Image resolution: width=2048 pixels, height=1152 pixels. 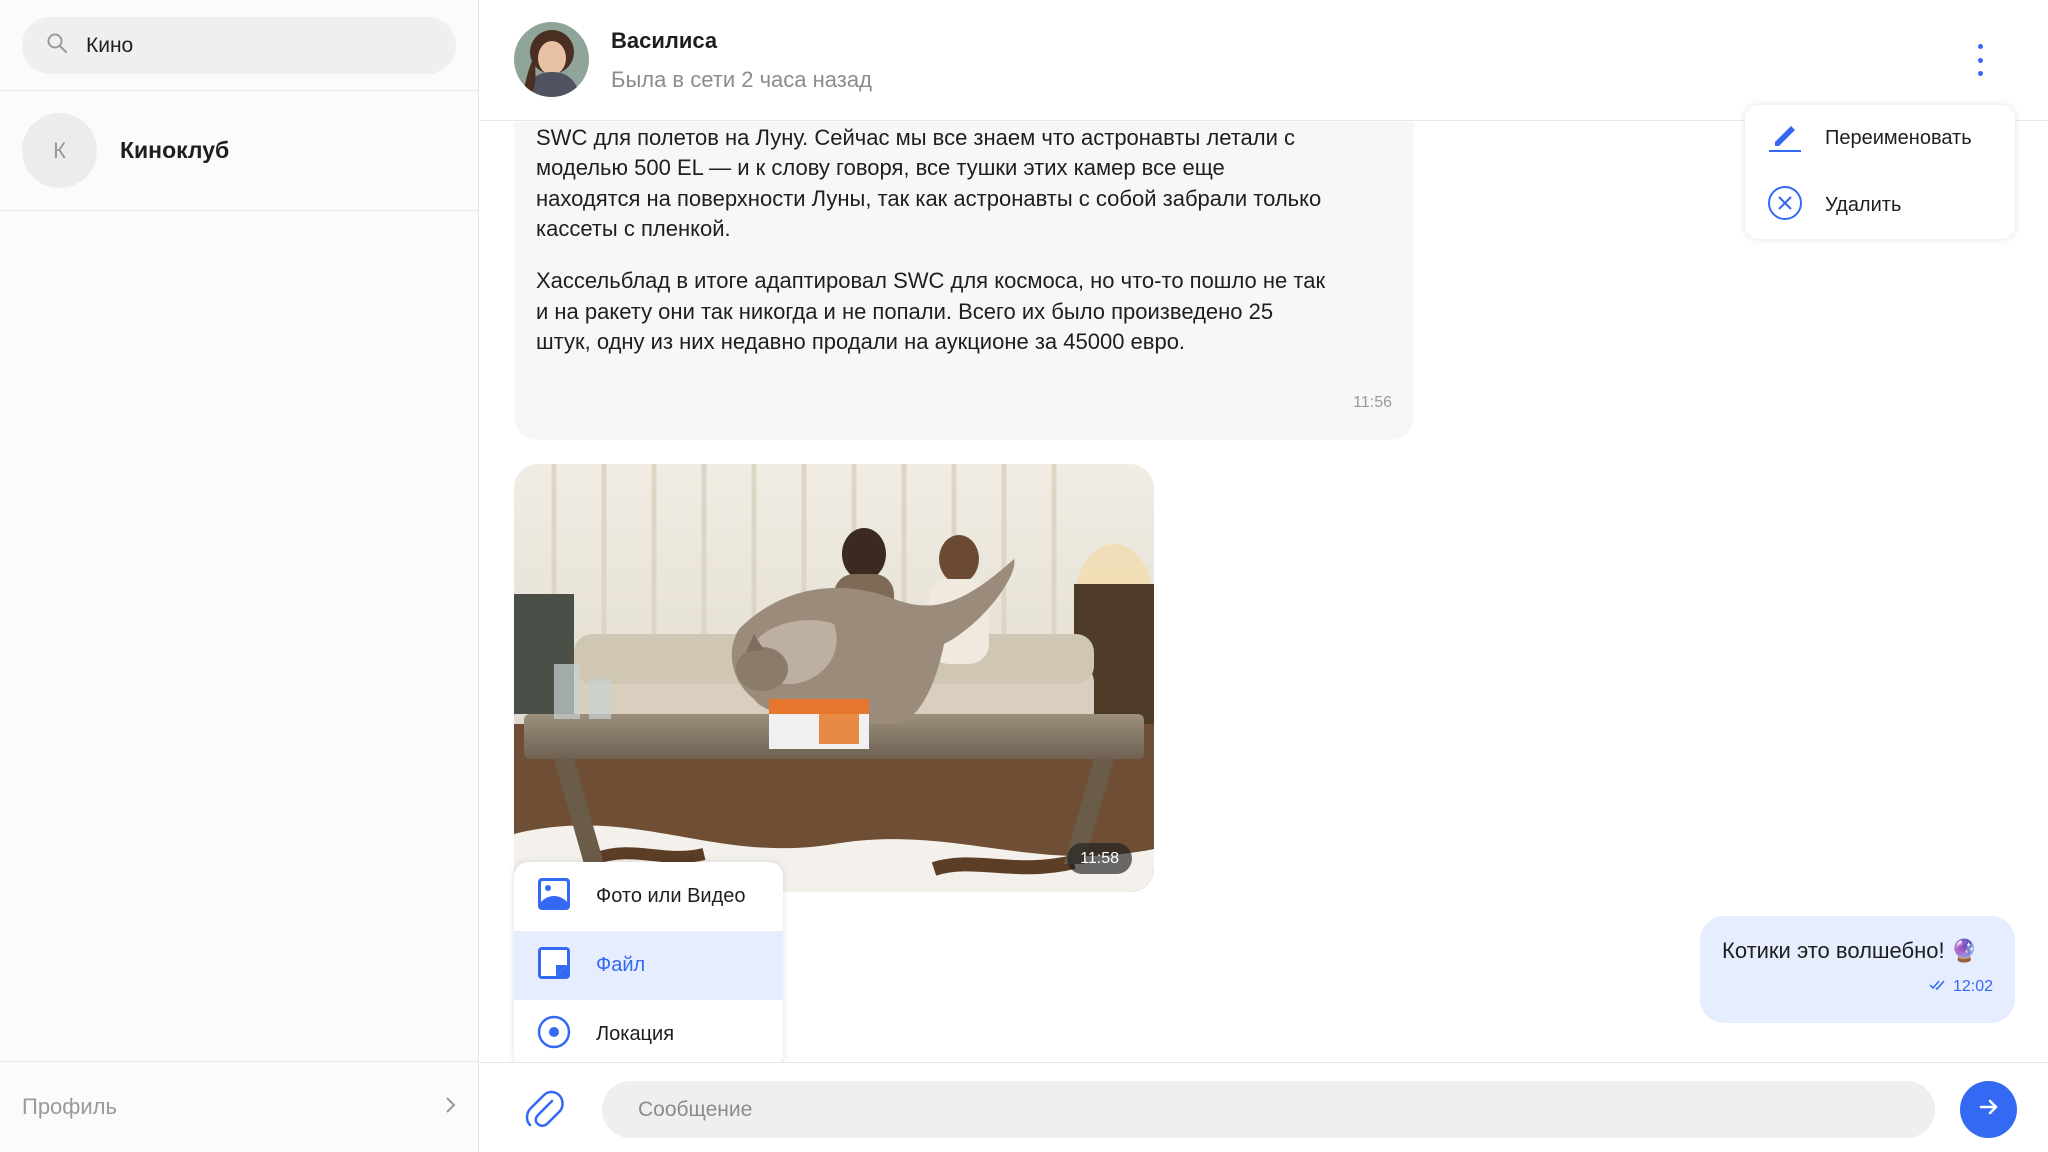 I want to click on contact-status: Была в сети 2 часа назад, so click(x=741, y=79).